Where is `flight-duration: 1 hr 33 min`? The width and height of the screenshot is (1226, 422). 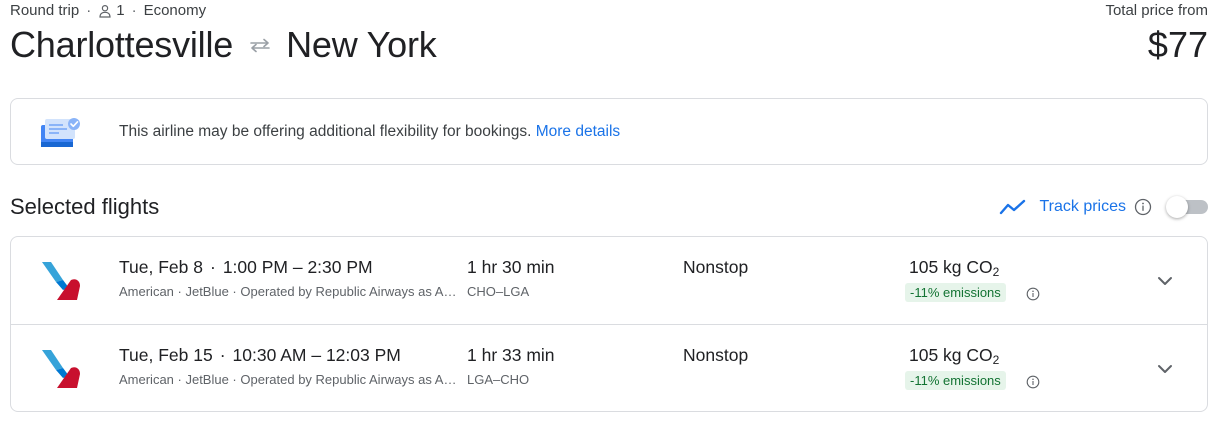
flight-duration: 1 hr 33 min is located at coordinates (511, 355).